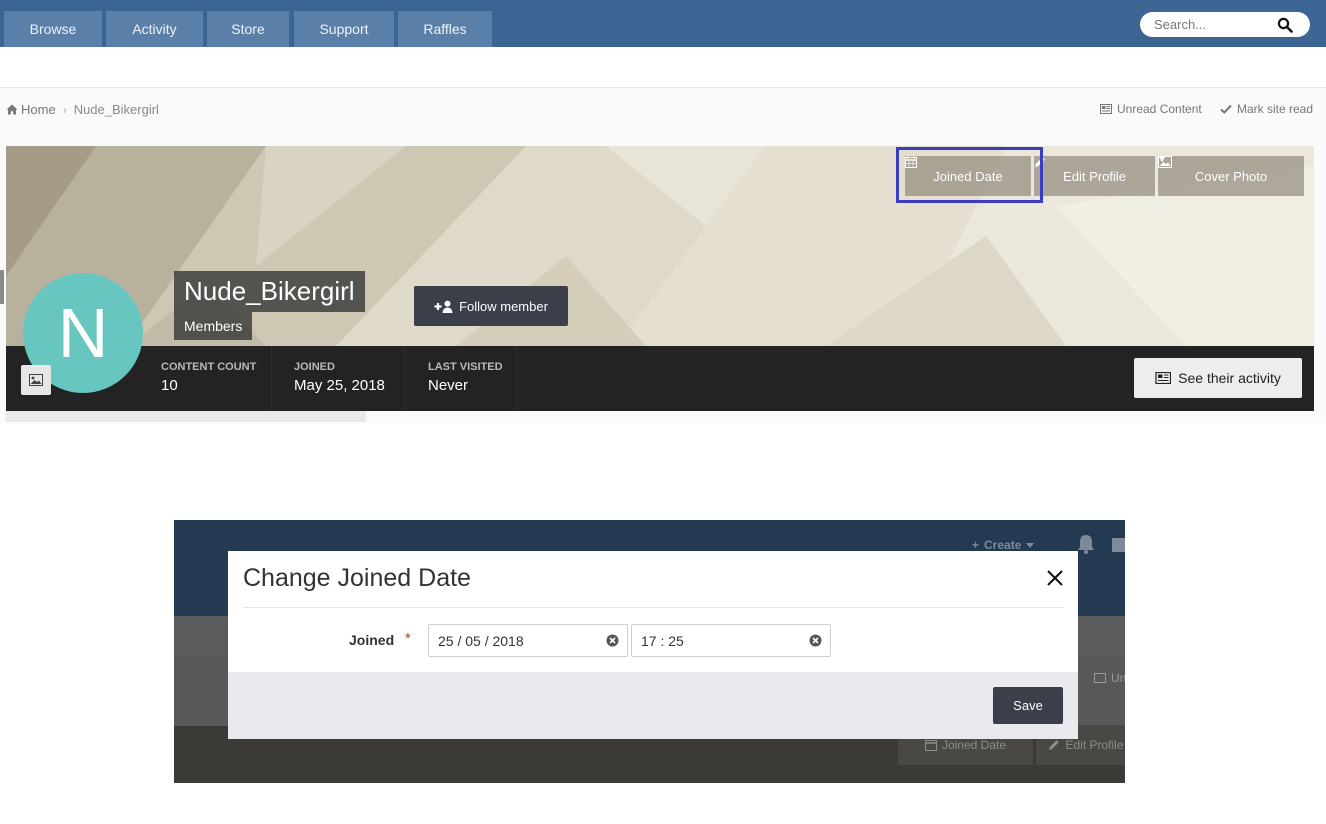 The width and height of the screenshot is (1326, 824). I want to click on date-field, so click(528, 640).